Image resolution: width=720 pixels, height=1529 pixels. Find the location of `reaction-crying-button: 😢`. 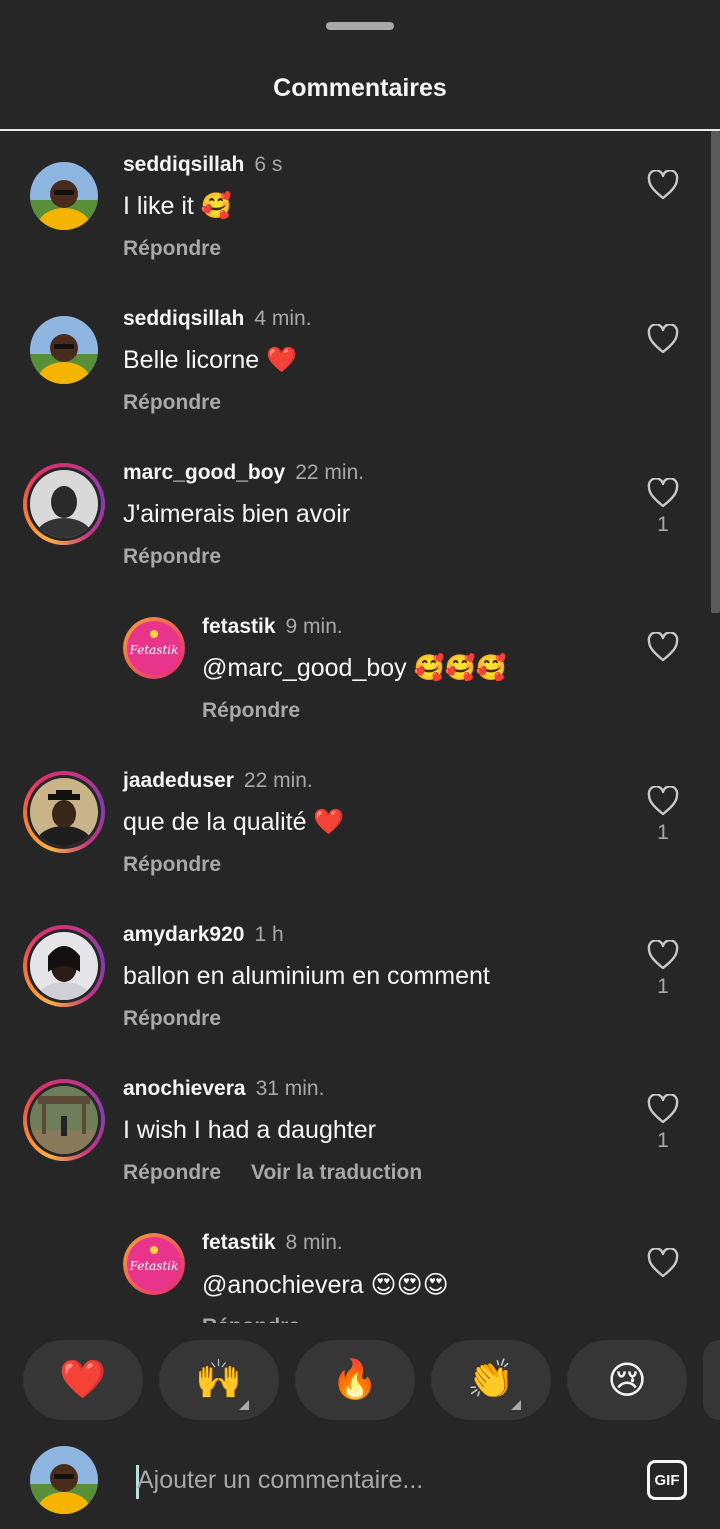

reaction-crying-button: 😢 is located at coordinates (627, 1380).